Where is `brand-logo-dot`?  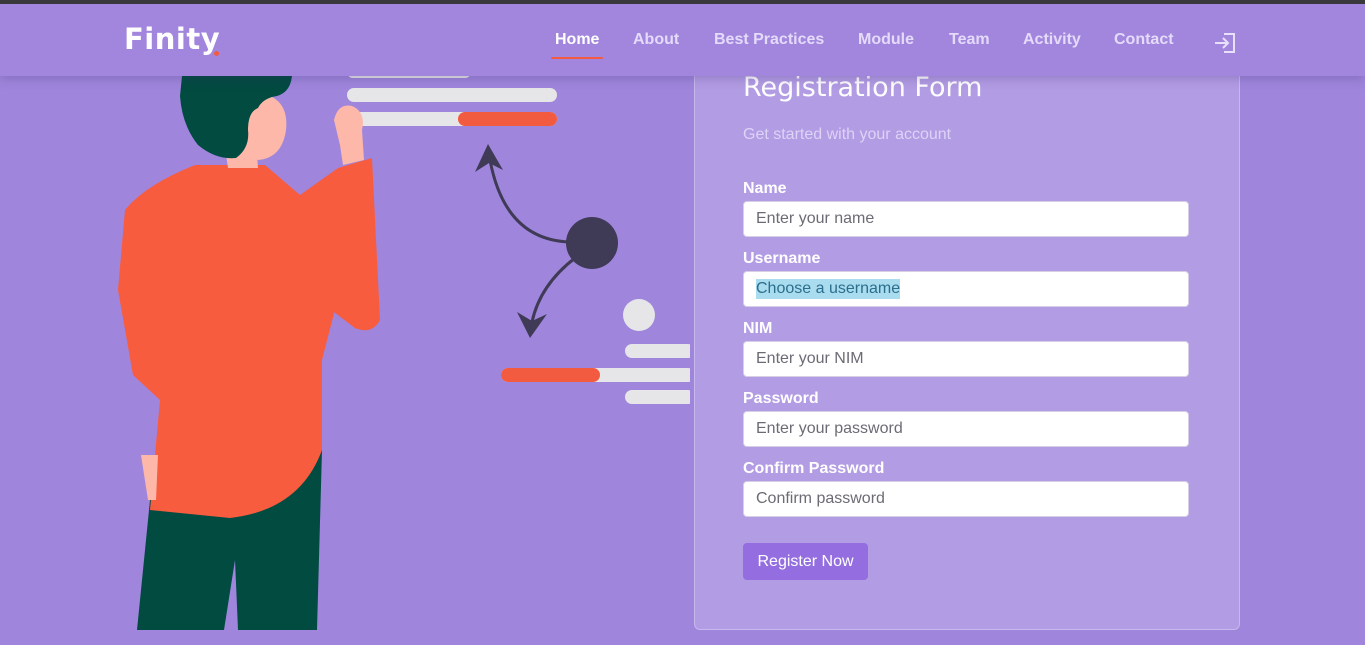 brand-logo-dot is located at coordinates (216, 53).